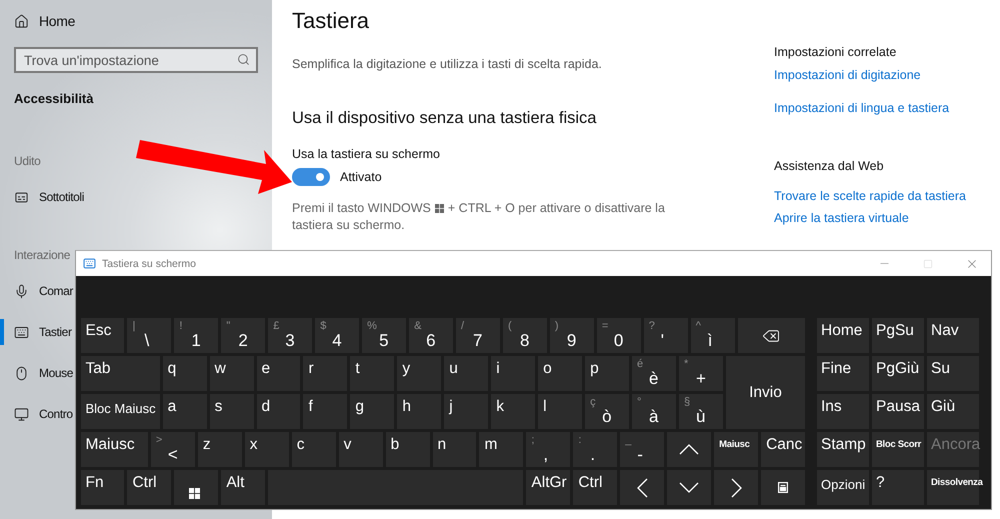  What do you see at coordinates (243, 335) in the screenshot?
I see `key: " 2` at bounding box center [243, 335].